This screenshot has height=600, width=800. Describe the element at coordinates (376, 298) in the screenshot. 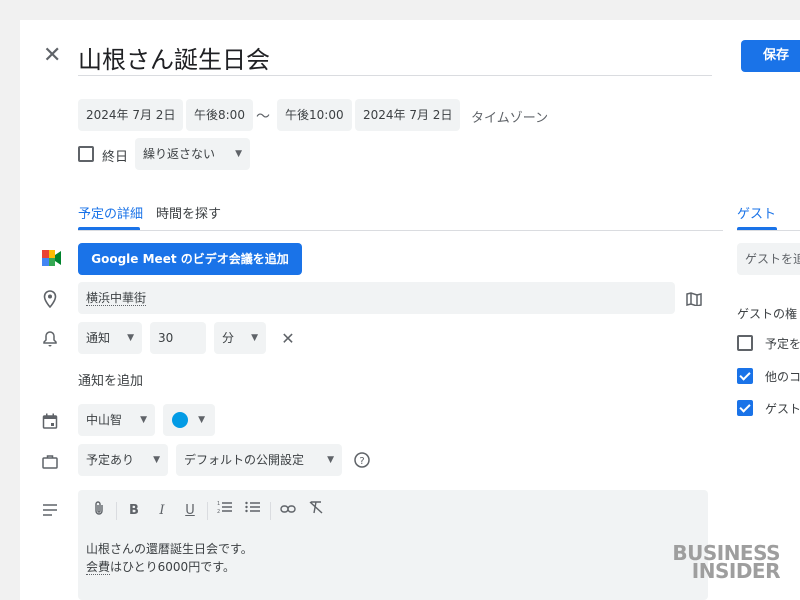

I see `location-input: 横浜中華街` at that location.